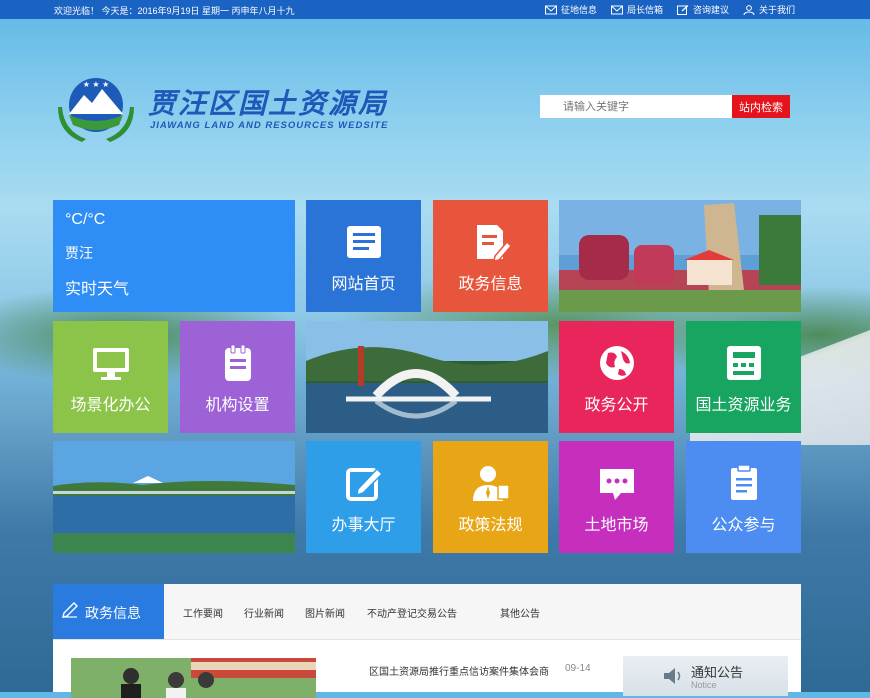 This screenshot has height=698, width=870. I want to click on news-item-link: 区国土资源局推行重点信访案件集体会商, so click(459, 670).